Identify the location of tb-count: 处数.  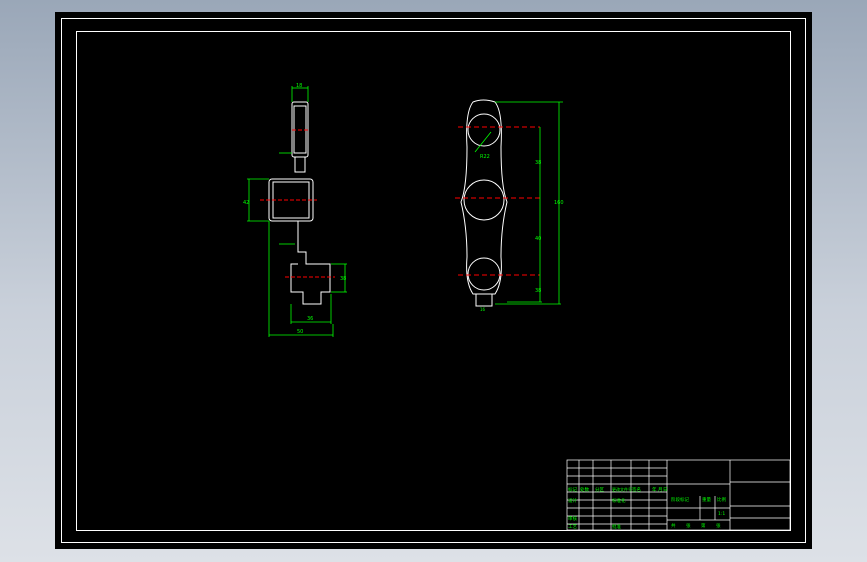
(584, 489).